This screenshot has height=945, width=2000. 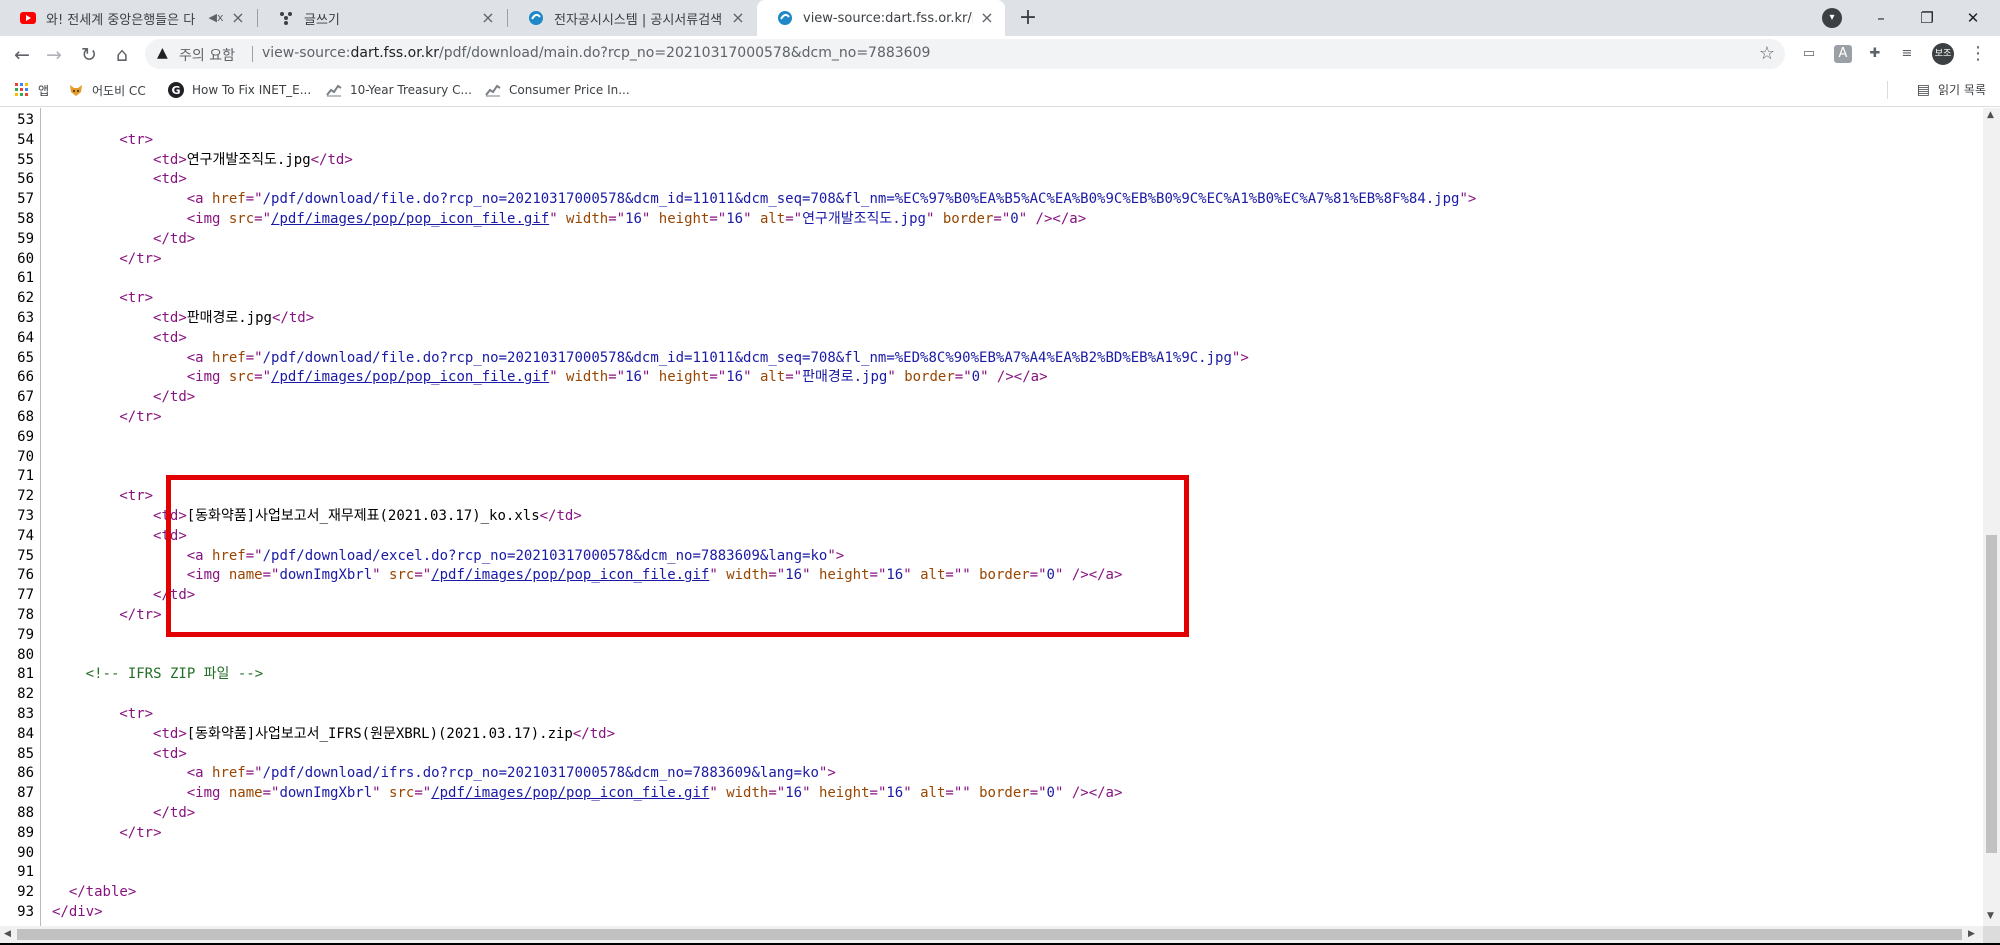 I want to click on forward-button: →, so click(x=54, y=55).